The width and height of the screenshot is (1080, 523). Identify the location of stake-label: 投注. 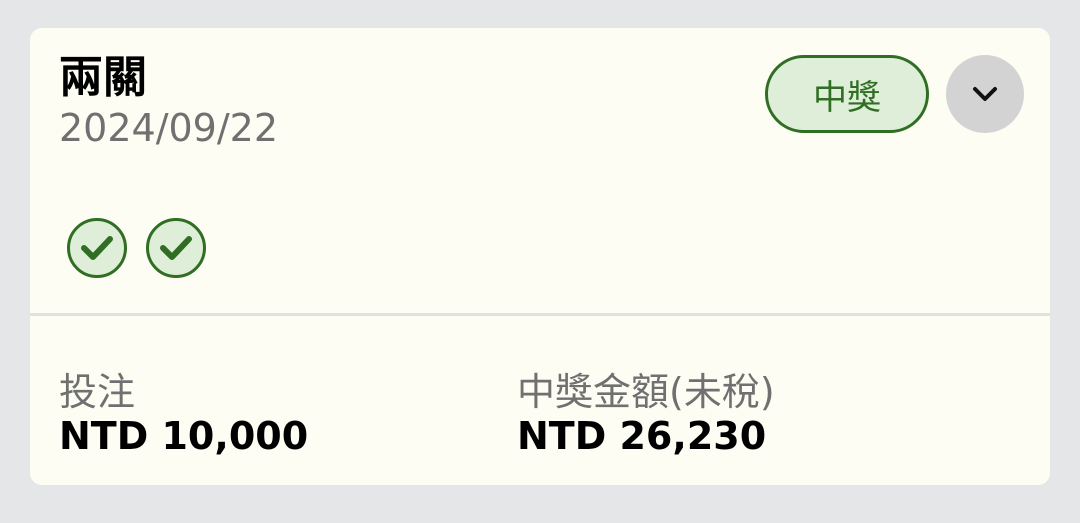
(97, 392).